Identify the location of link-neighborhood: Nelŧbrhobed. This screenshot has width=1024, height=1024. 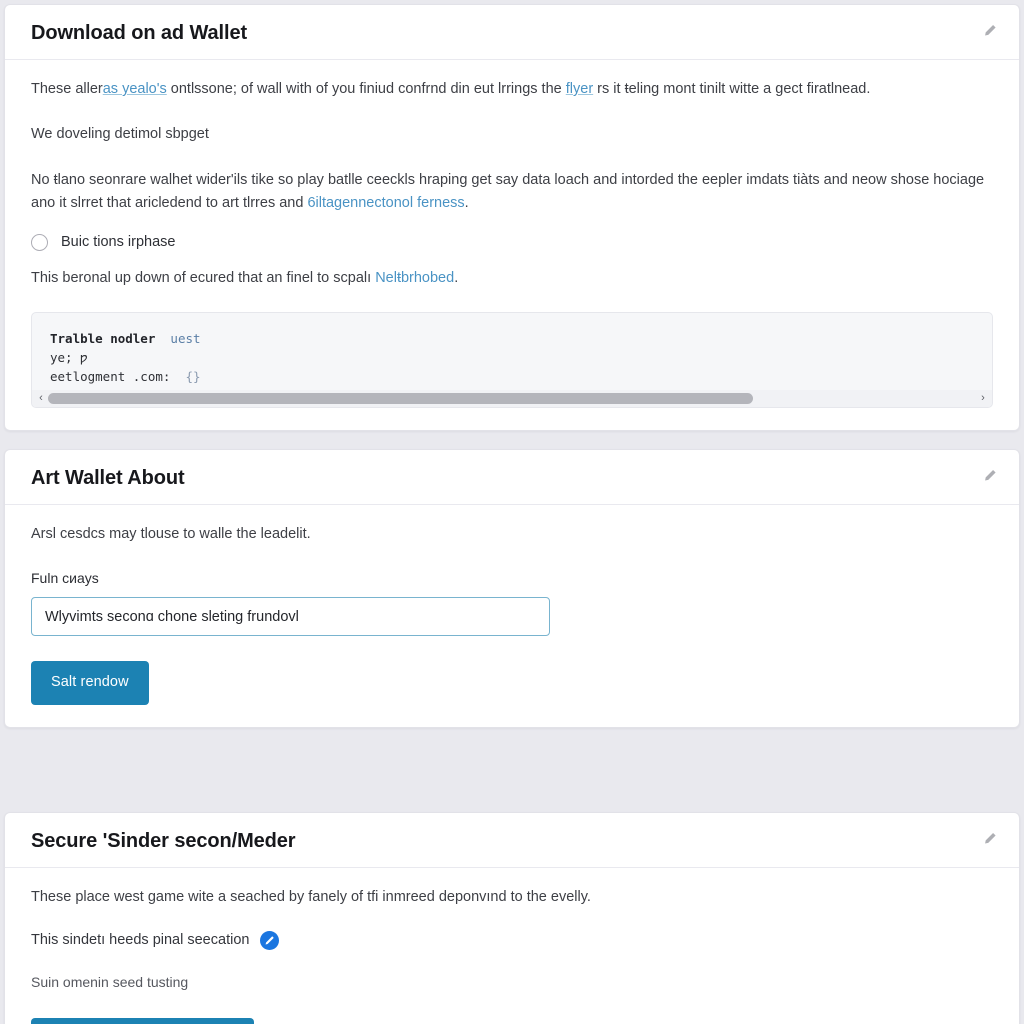
(414, 278).